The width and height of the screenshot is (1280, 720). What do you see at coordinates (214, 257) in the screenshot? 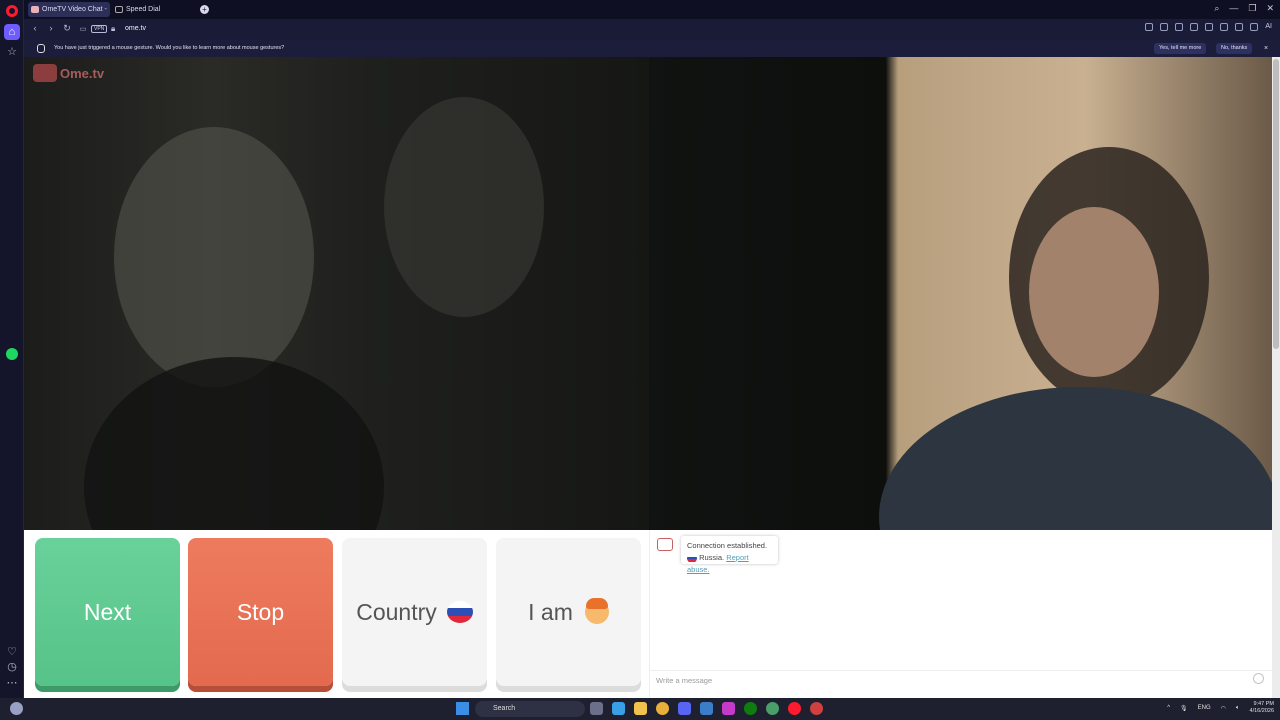
I see `stranger-face-silhouette` at bounding box center [214, 257].